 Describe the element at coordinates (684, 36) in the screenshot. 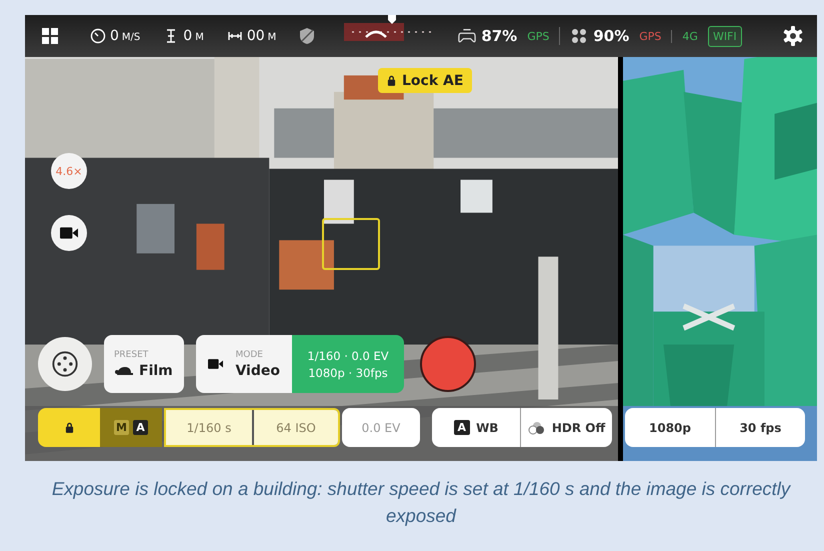

I see `signal-indicator: 4G` at that location.